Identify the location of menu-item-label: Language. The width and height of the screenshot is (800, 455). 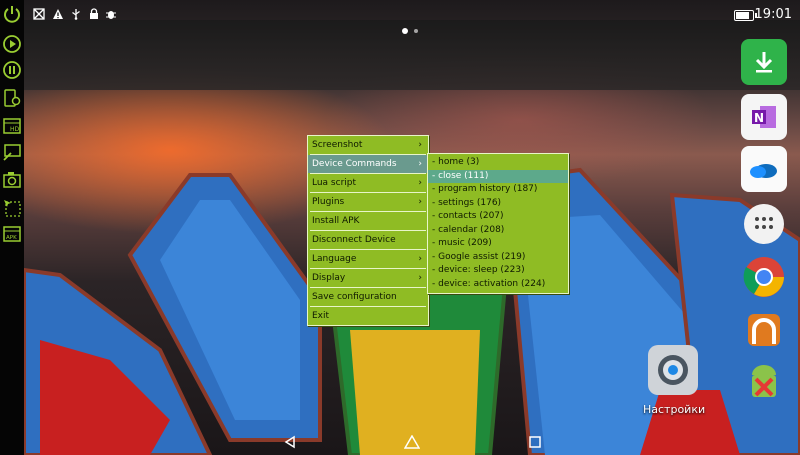
(334, 259).